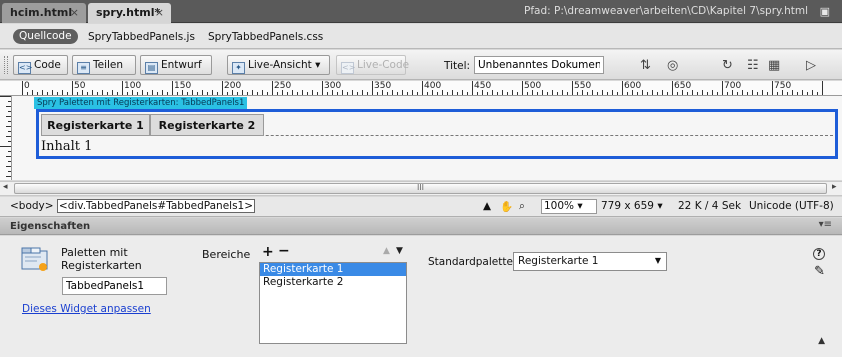  What do you see at coordinates (569, 206) in the screenshot?
I see `zoom-select: 100% ▾` at bounding box center [569, 206].